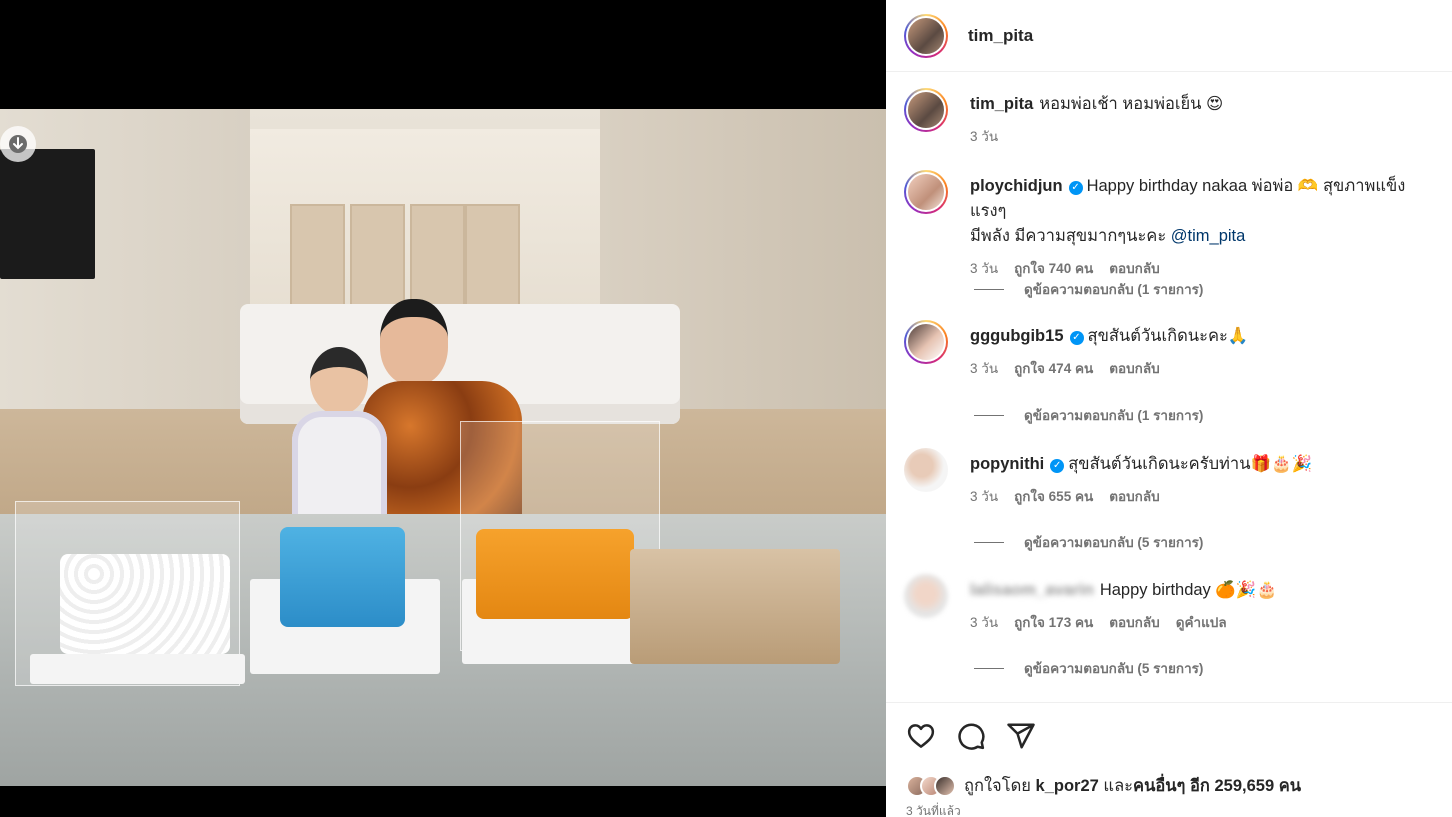 The width and height of the screenshot is (1452, 817). What do you see at coordinates (1067, 786) in the screenshot?
I see `liked-by-user: k_por27` at bounding box center [1067, 786].